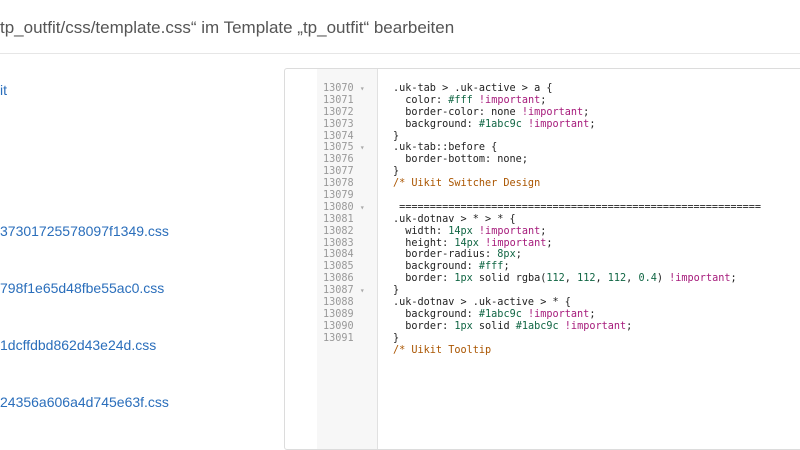  I want to click on line-number: 13075 ▾, so click(347, 148).